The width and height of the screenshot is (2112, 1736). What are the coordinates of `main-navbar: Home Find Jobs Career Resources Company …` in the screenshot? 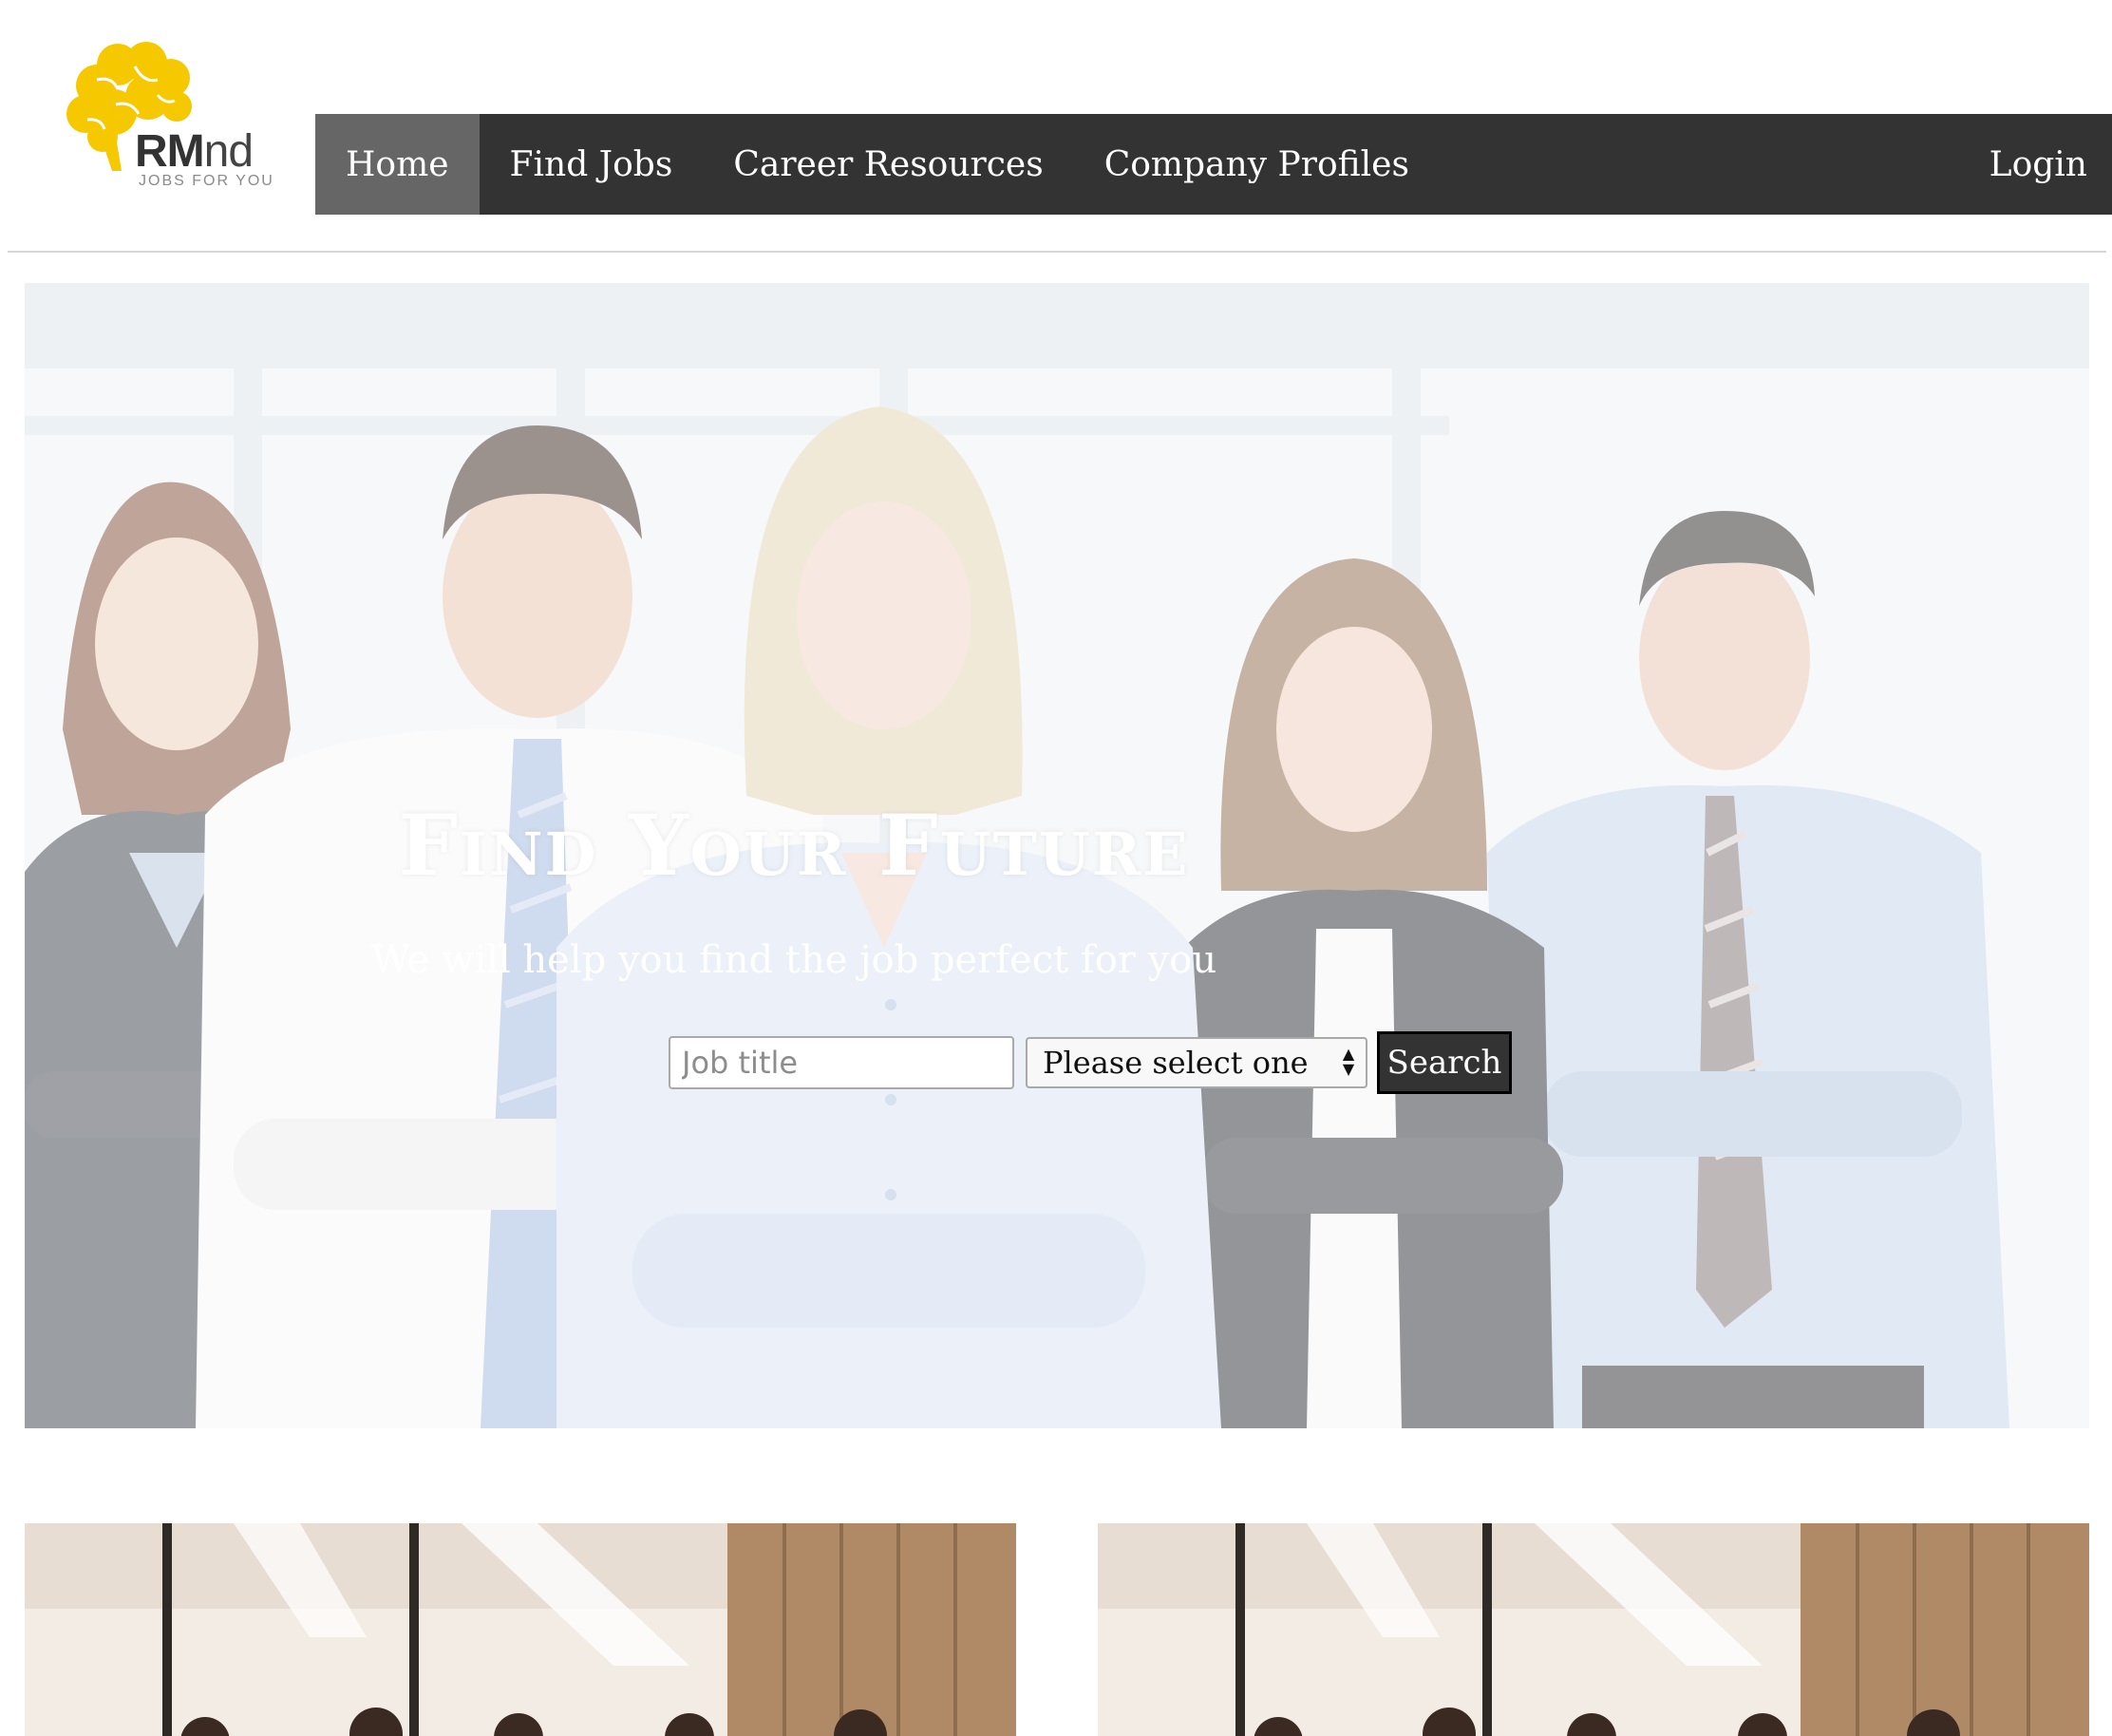 It's located at (1213, 164).